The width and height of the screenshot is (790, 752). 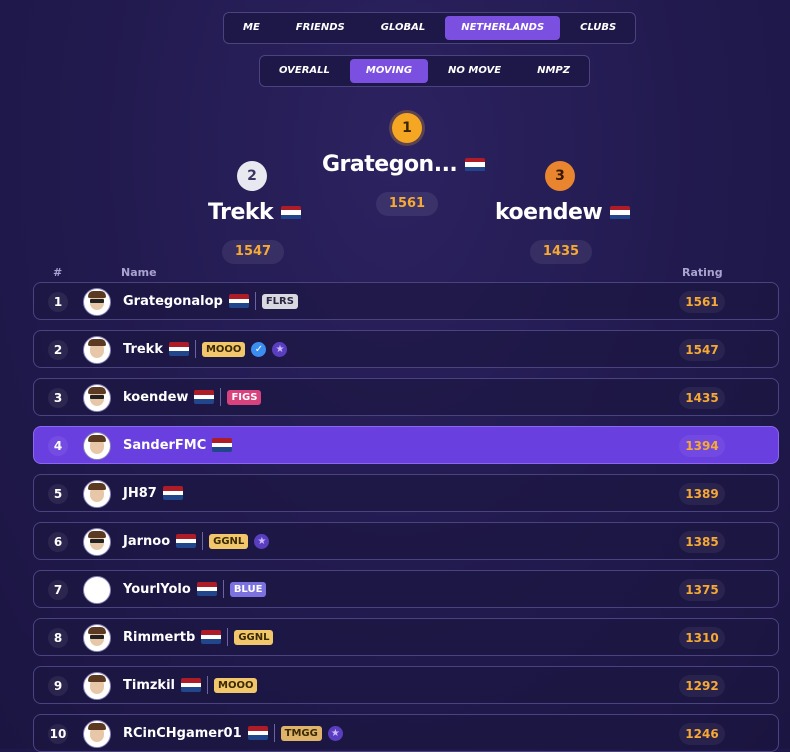 What do you see at coordinates (195, 589) in the screenshot?
I see `player-name-group: YourlYolo BLUE` at bounding box center [195, 589].